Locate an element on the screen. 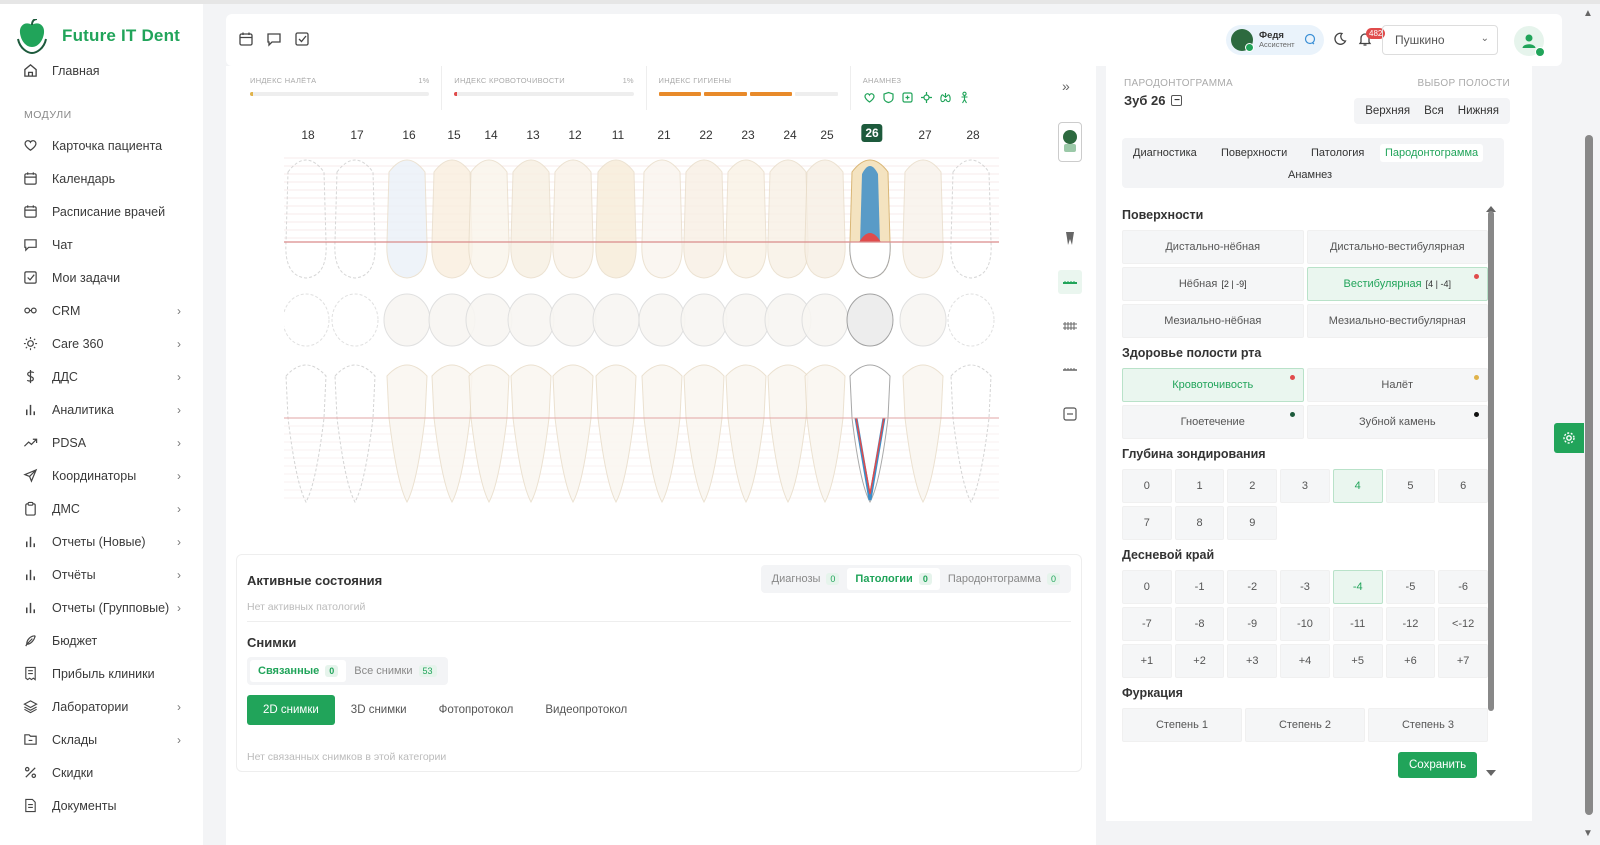 Image resolution: width=1600 pixels, height=845 pixels. depth-7: 7 is located at coordinates (1147, 523).